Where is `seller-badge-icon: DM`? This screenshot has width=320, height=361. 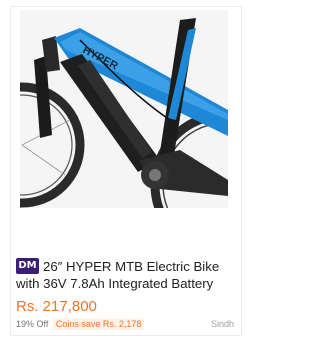 seller-badge-icon: DM is located at coordinates (27, 266).